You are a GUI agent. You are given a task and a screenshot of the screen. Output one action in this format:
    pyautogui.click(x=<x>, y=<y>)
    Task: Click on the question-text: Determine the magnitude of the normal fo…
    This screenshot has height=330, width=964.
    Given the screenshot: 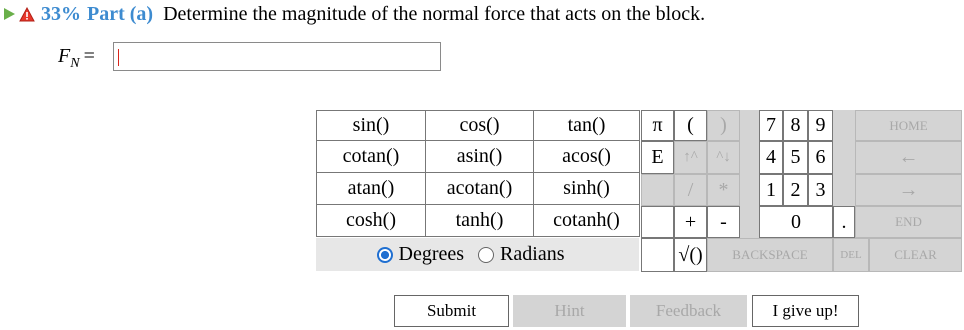 What is the action you would take?
    pyautogui.click(x=434, y=13)
    